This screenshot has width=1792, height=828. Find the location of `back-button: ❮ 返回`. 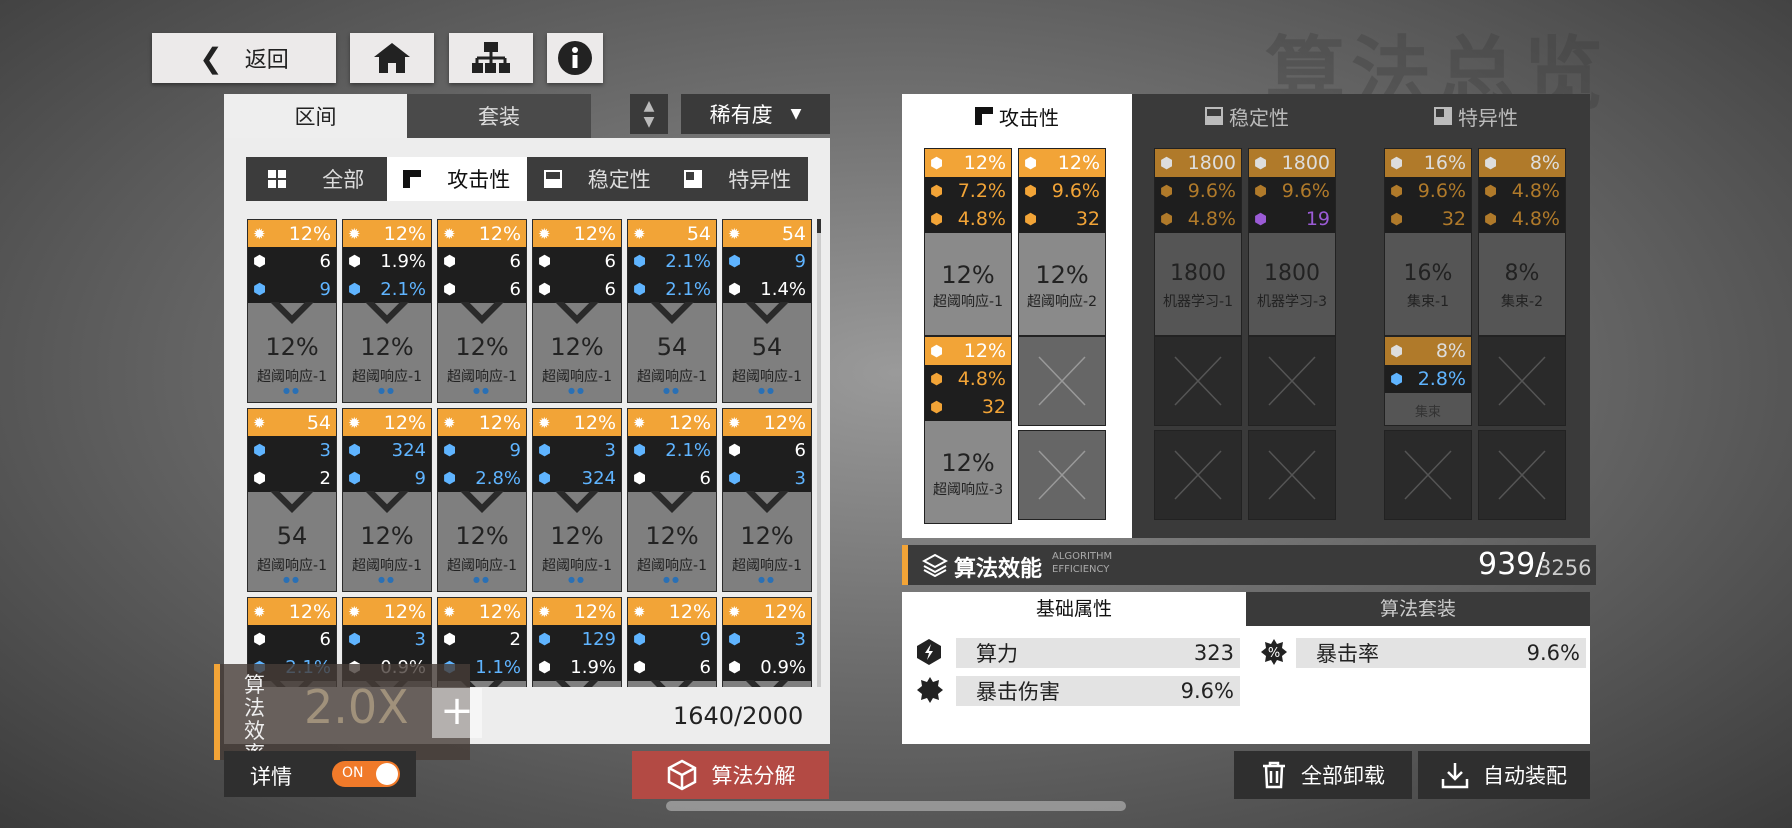

back-button: ❮ 返回 is located at coordinates (244, 58).